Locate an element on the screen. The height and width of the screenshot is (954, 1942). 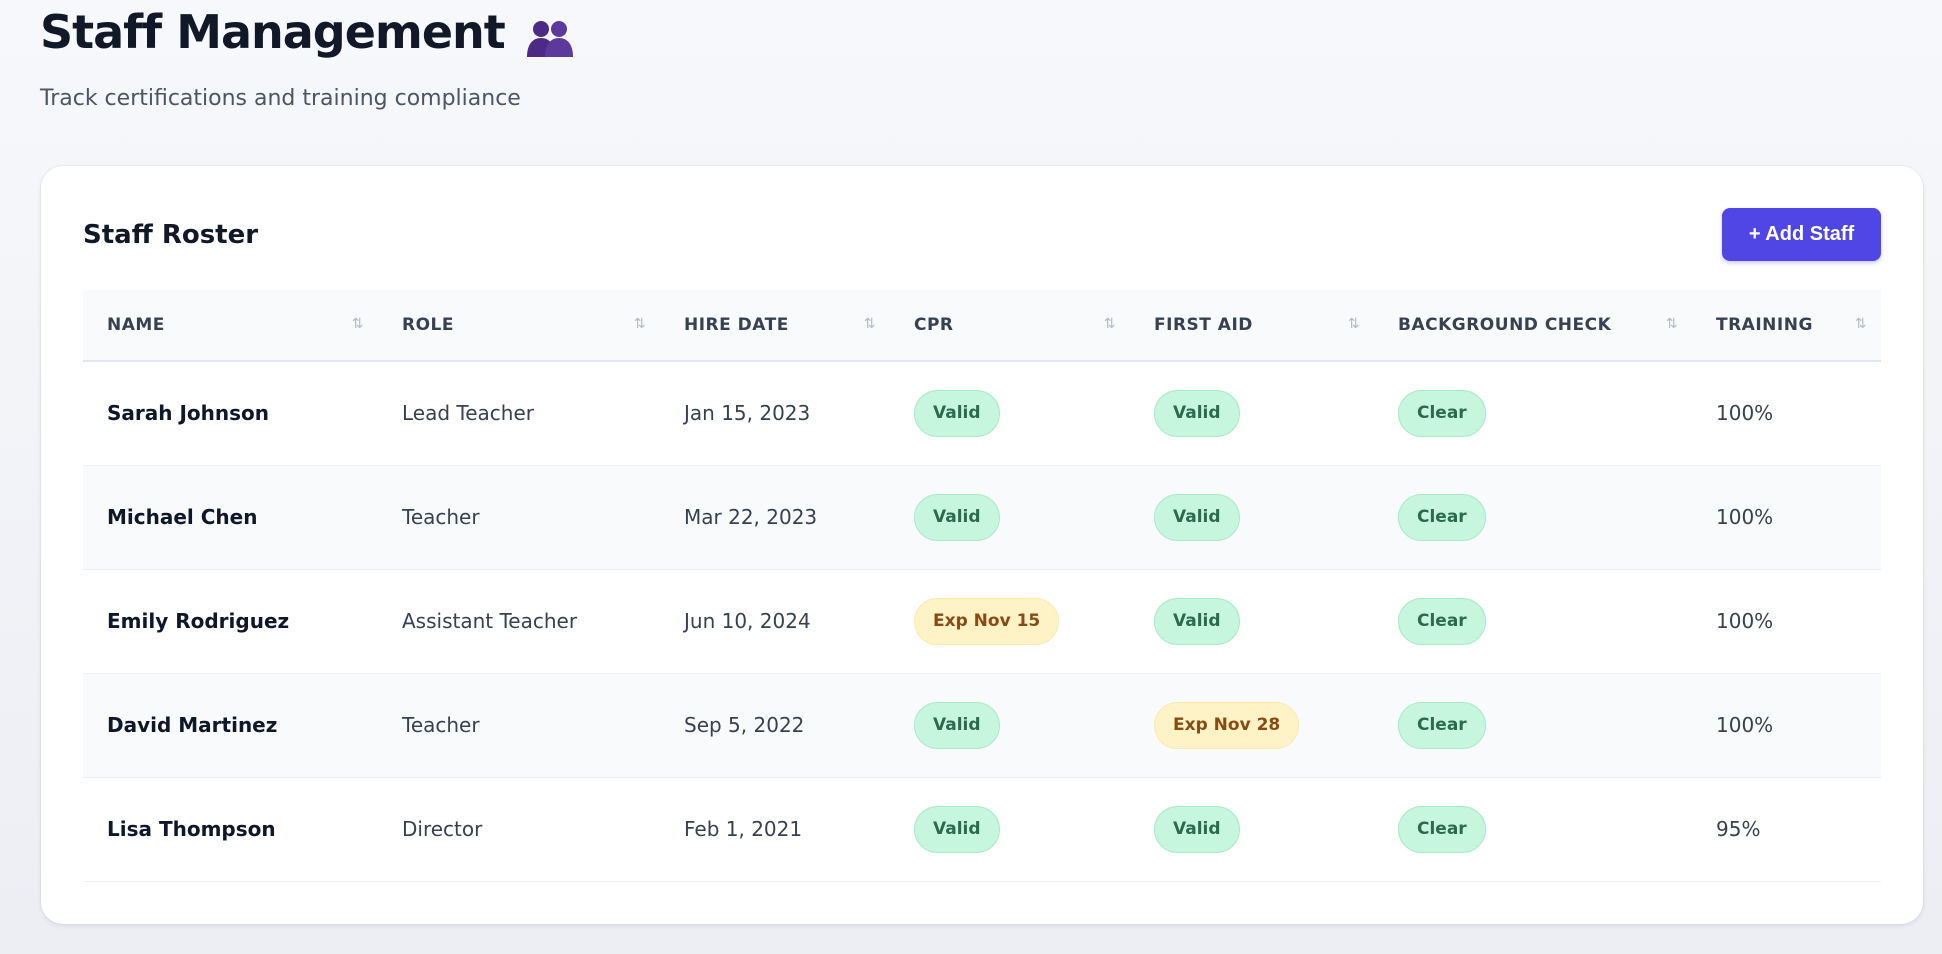
staff-name: Lisa Thompson is located at coordinates (191, 829).